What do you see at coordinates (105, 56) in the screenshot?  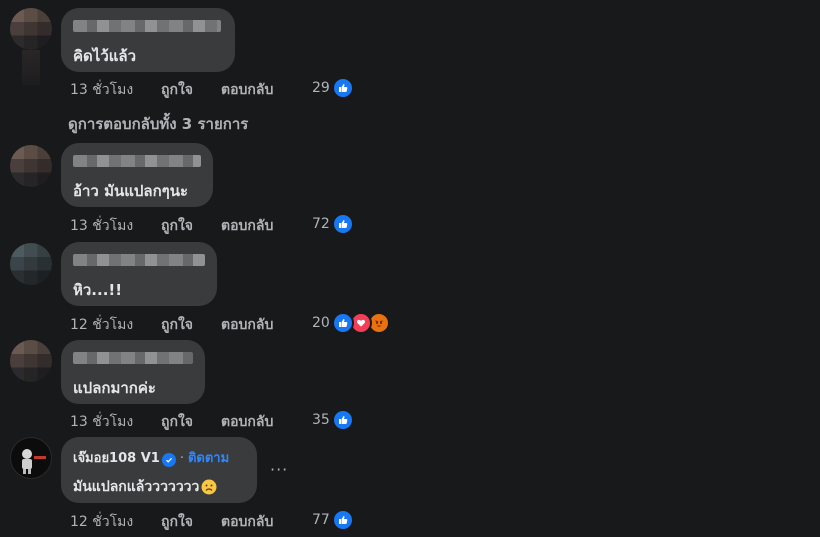 I see `comment-text: คิดไว้แล้ว` at bounding box center [105, 56].